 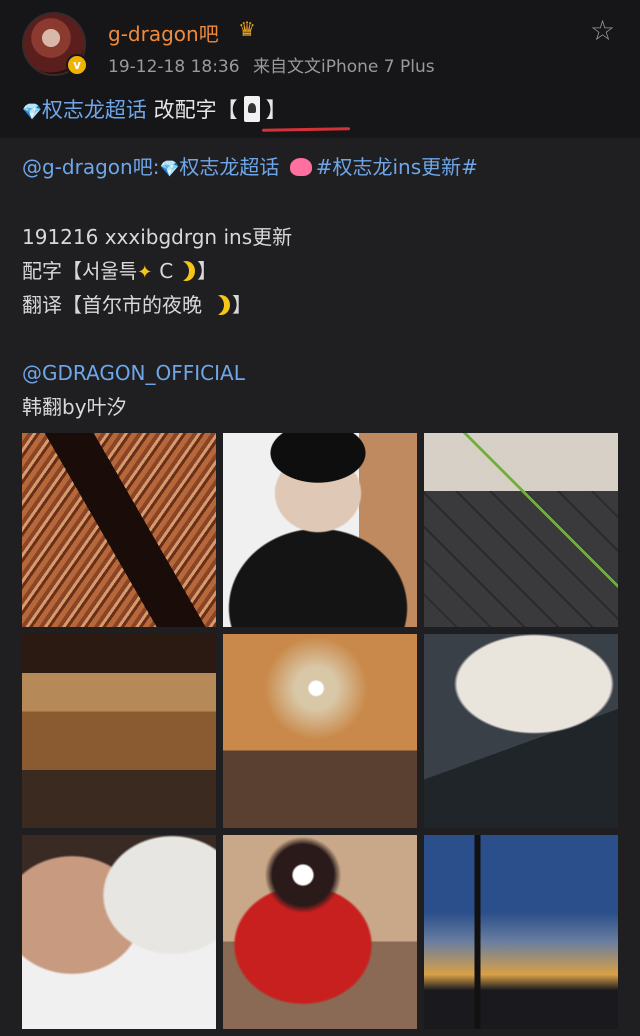 What do you see at coordinates (300, 167) in the screenshot?
I see `heart-icon` at bounding box center [300, 167].